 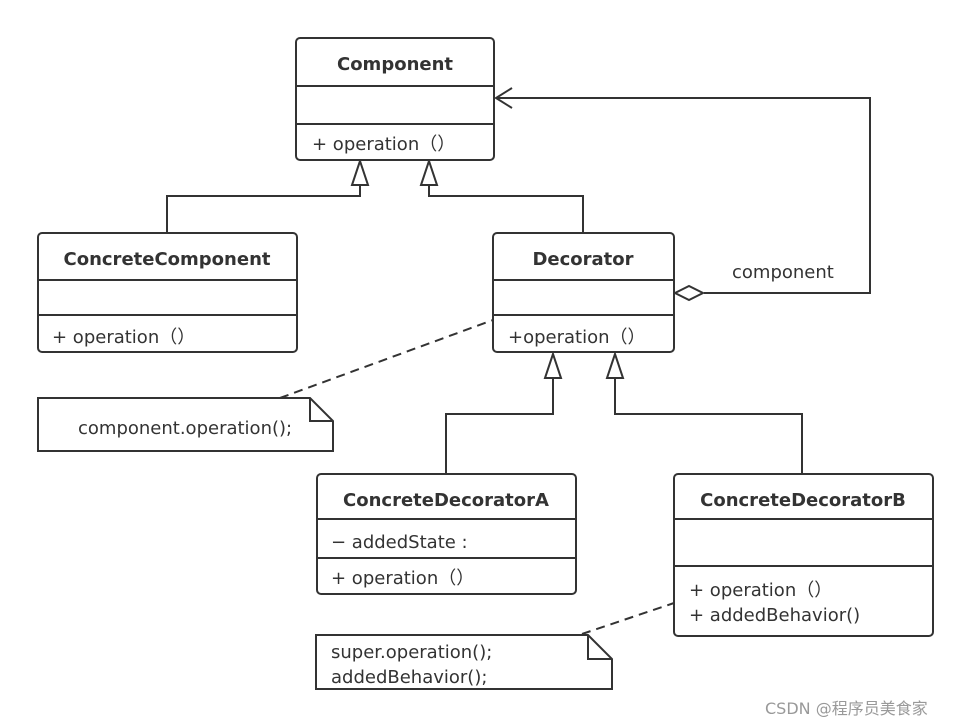 I want to click on note-text: super.operation();, so click(x=411, y=652).